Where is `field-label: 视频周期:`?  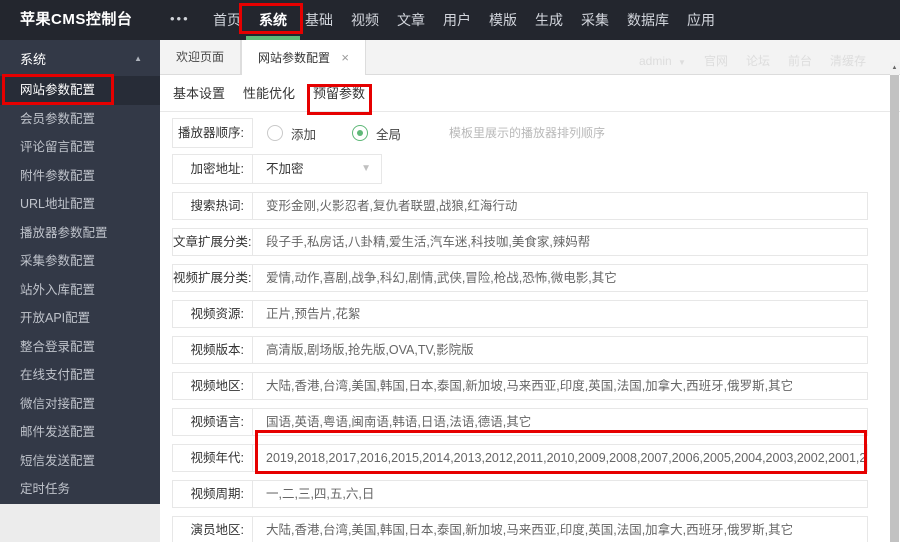 field-label: 视频周期: is located at coordinates (213, 494).